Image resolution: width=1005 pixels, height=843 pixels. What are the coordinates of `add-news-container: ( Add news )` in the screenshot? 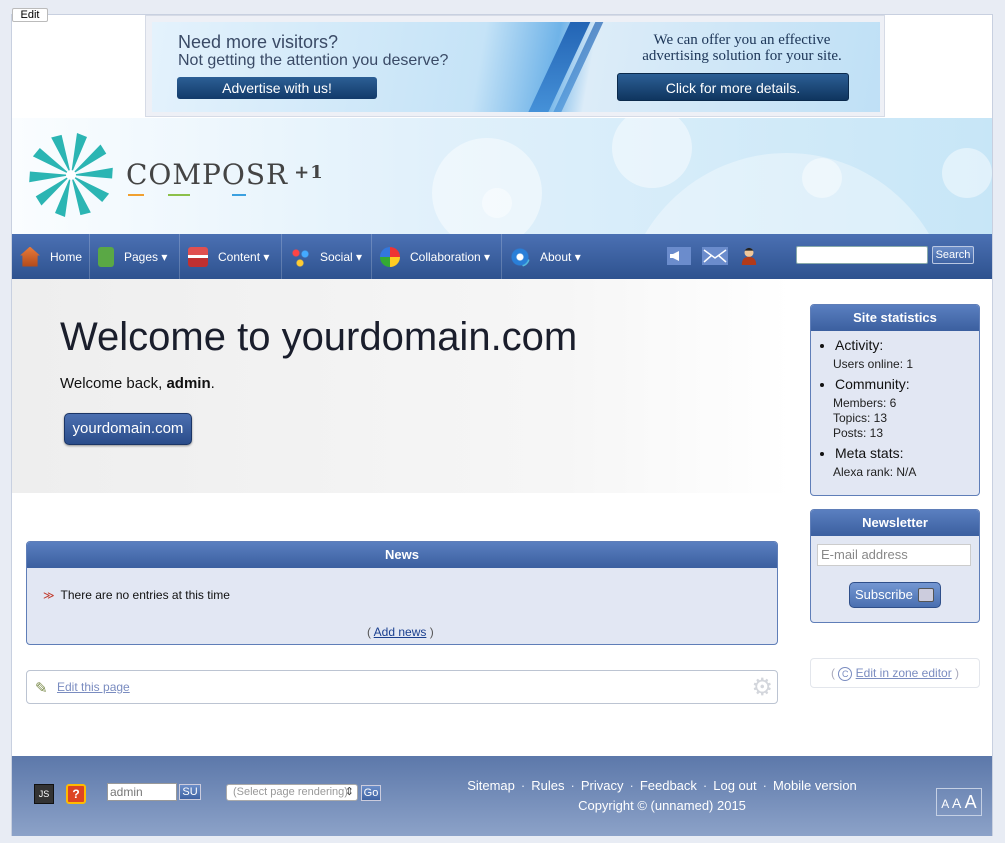 It's located at (400, 632).